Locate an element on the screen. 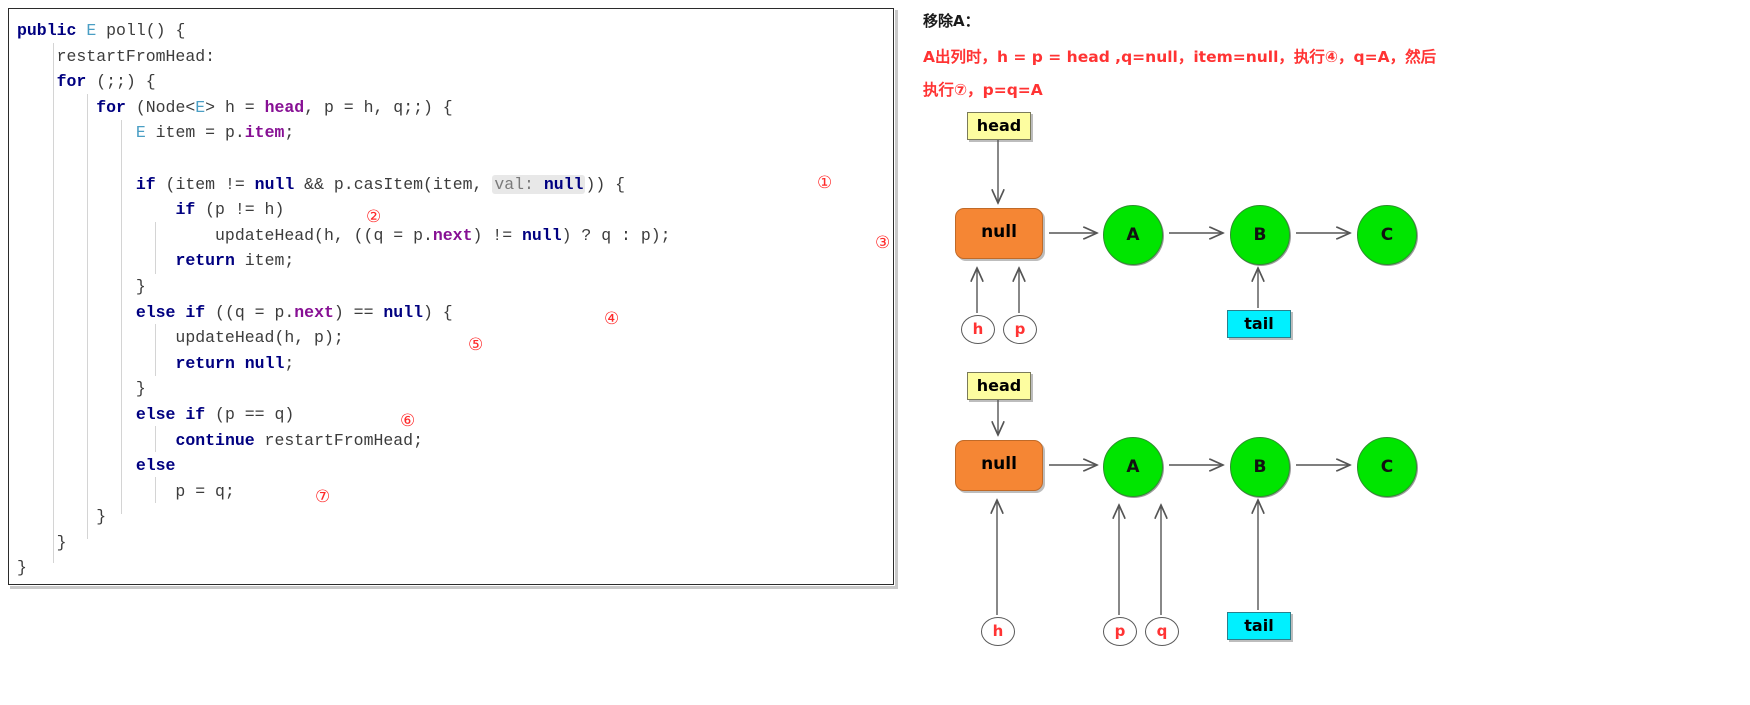 The image size is (1750, 705). code-panel-shadow-right is located at coordinates (896, 299).